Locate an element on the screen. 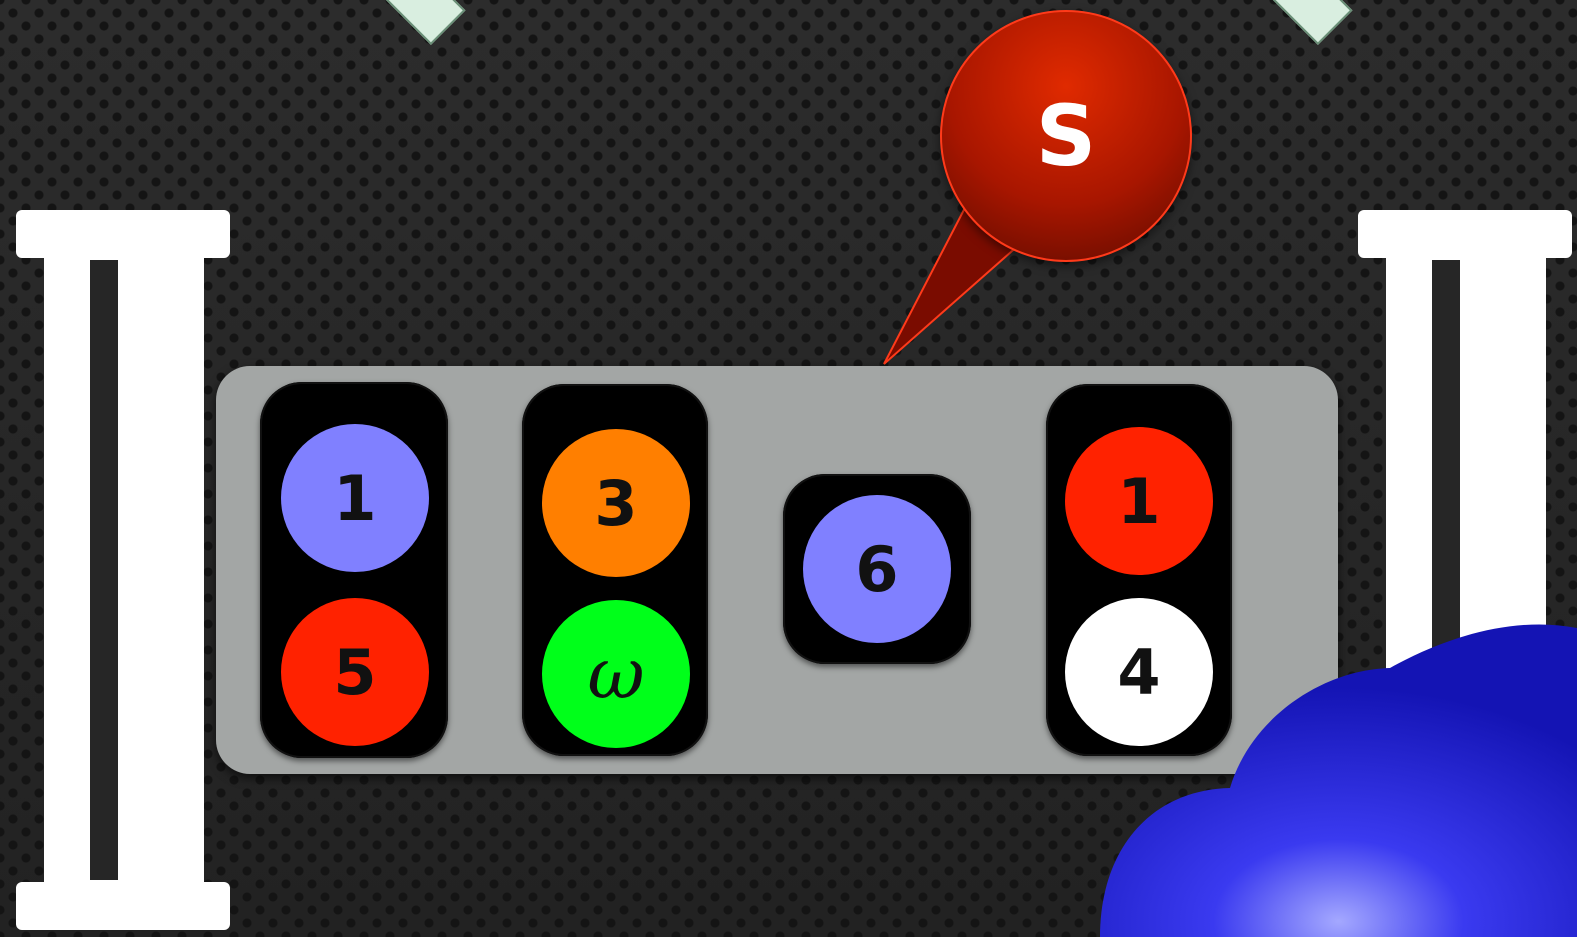 The image size is (1577, 937). left-pillar-shaft is located at coordinates (124, 570).